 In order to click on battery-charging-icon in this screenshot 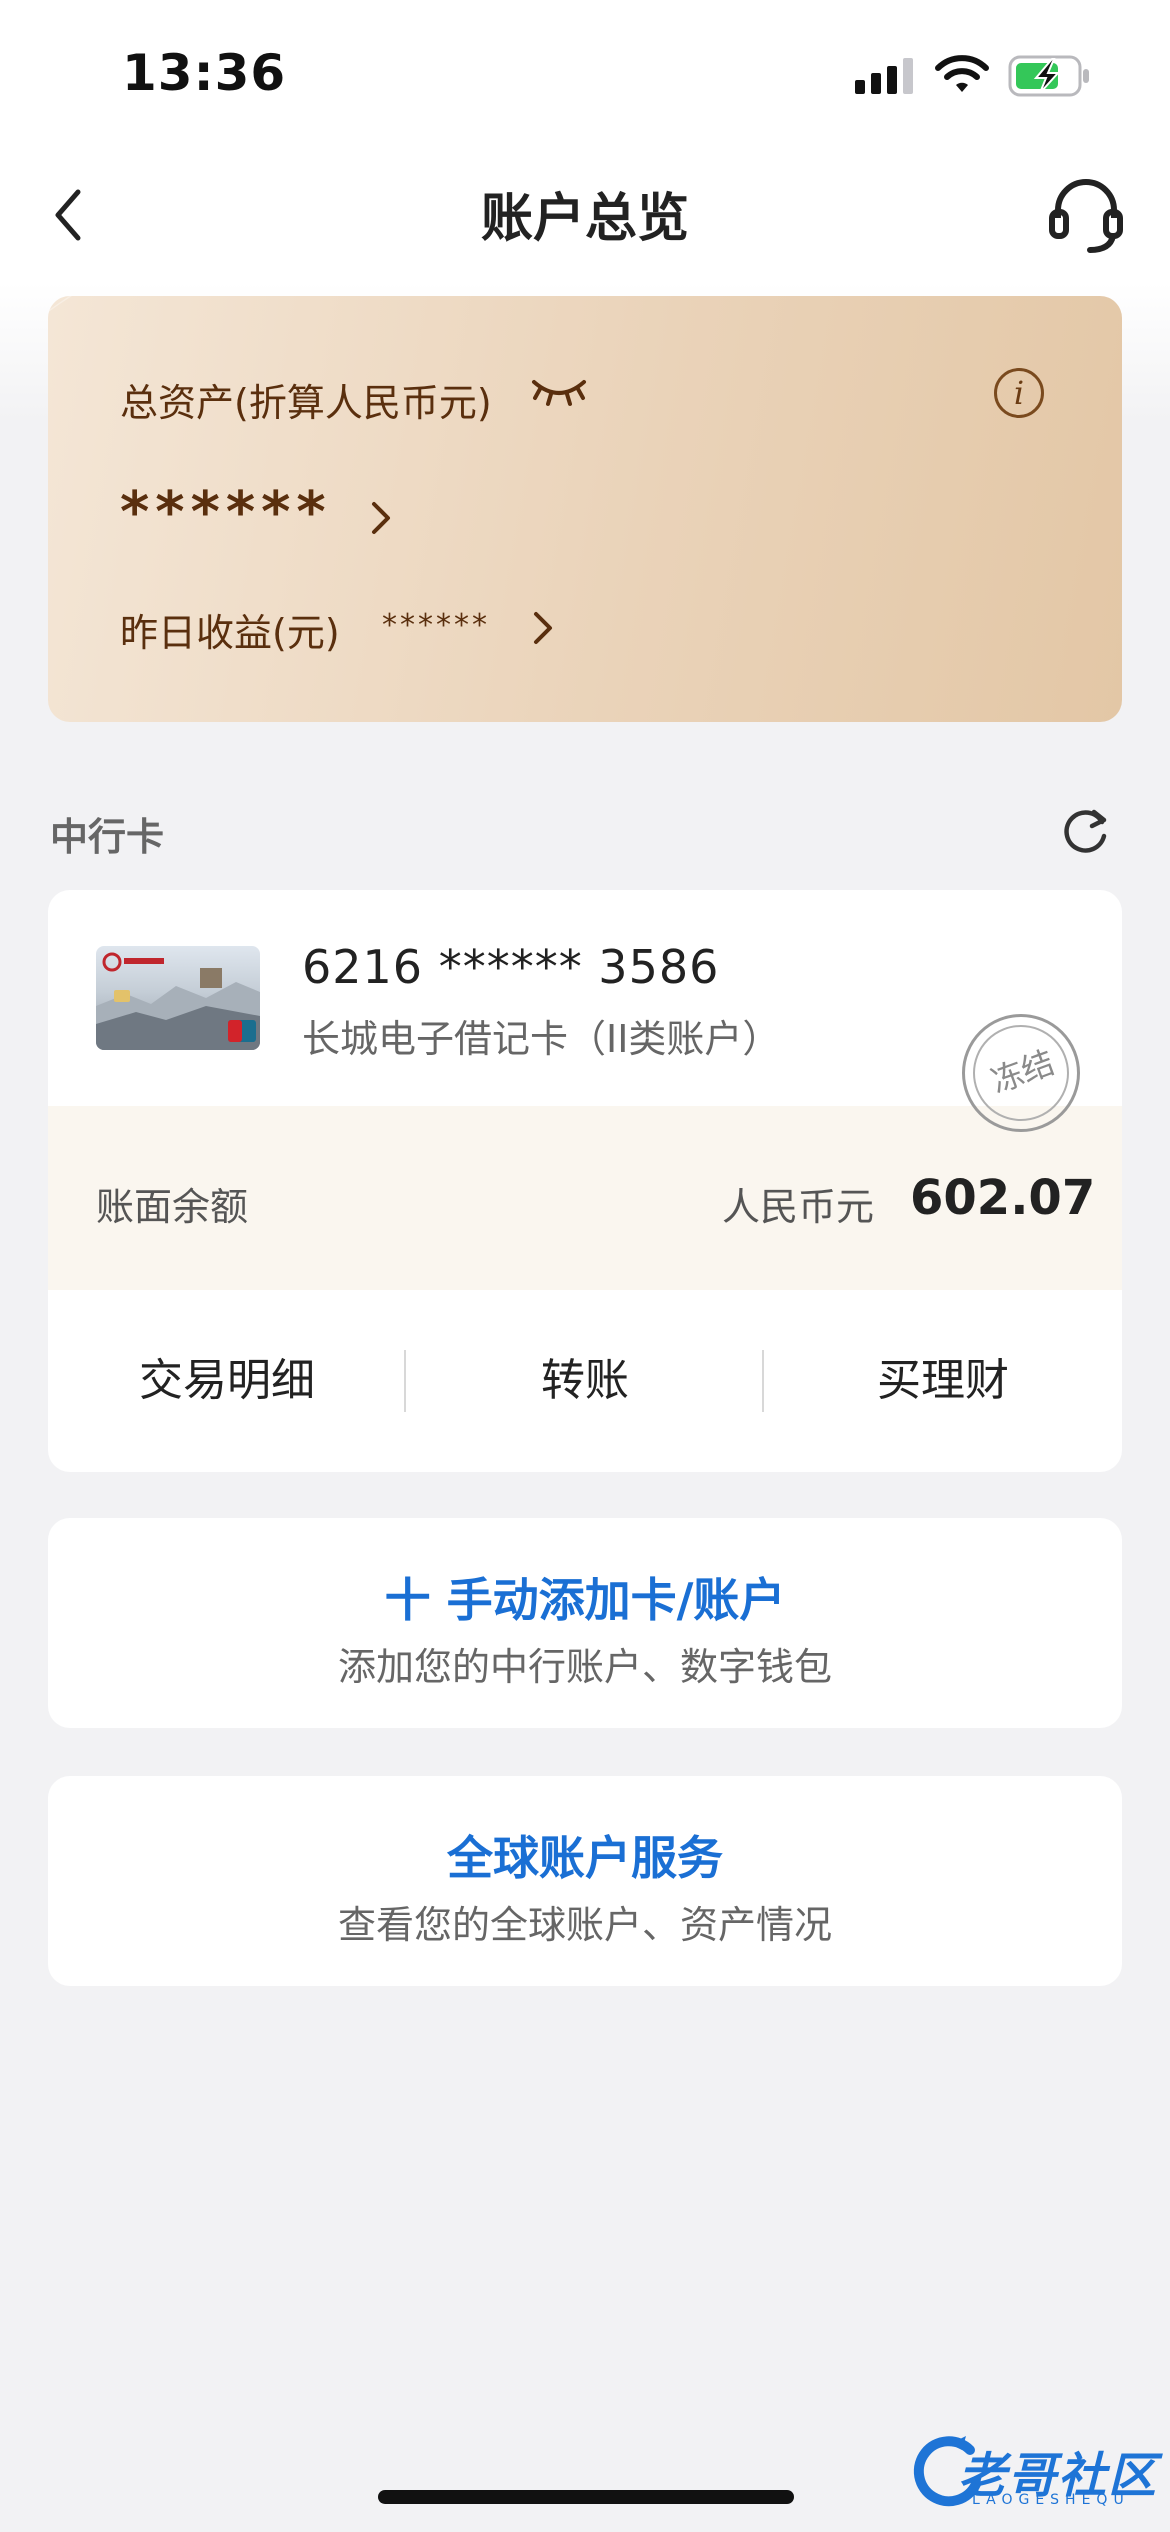, I will do `click(1048, 76)`.